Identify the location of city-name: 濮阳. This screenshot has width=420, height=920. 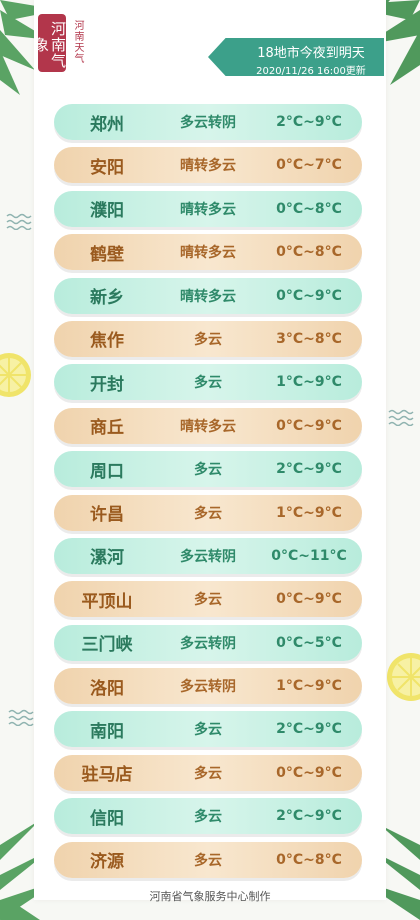
(107, 211).